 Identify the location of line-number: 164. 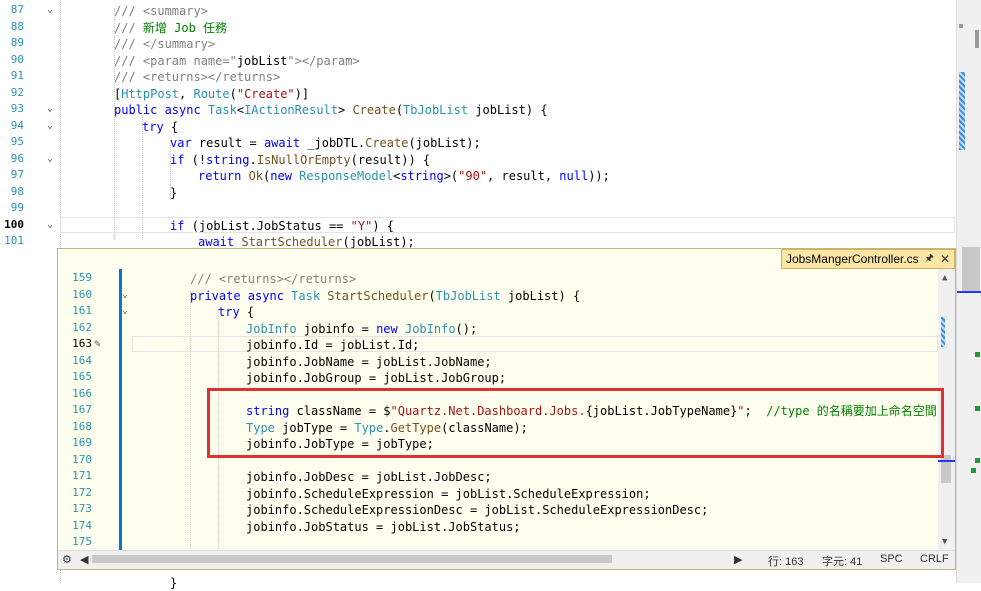
(82, 360).